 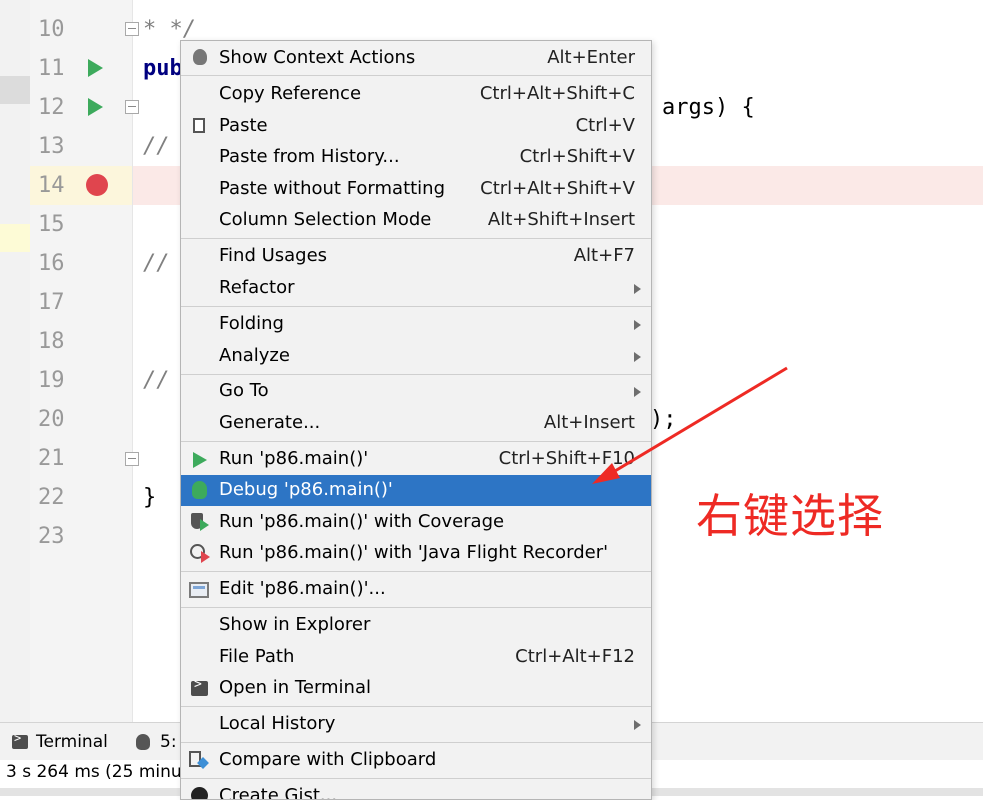 I want to click on code-line-22: }, so click(x=149, y=497).